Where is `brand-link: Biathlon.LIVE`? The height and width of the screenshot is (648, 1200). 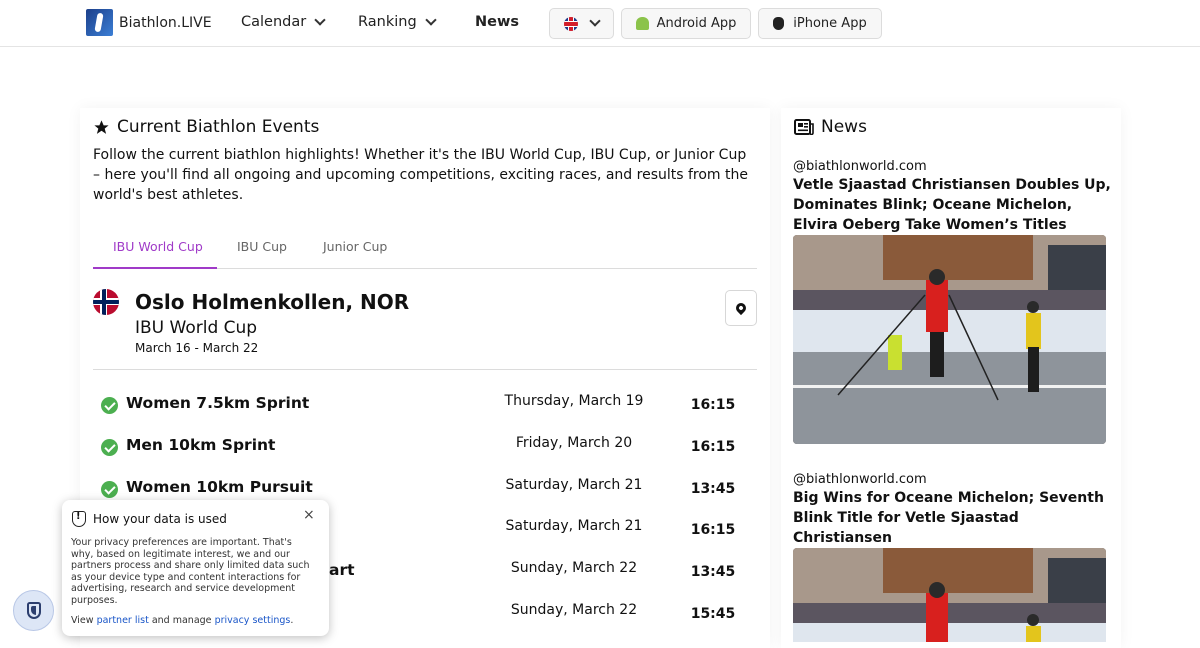 brand-link: Biathlon.LIVE is located at coordinates (149, 22).